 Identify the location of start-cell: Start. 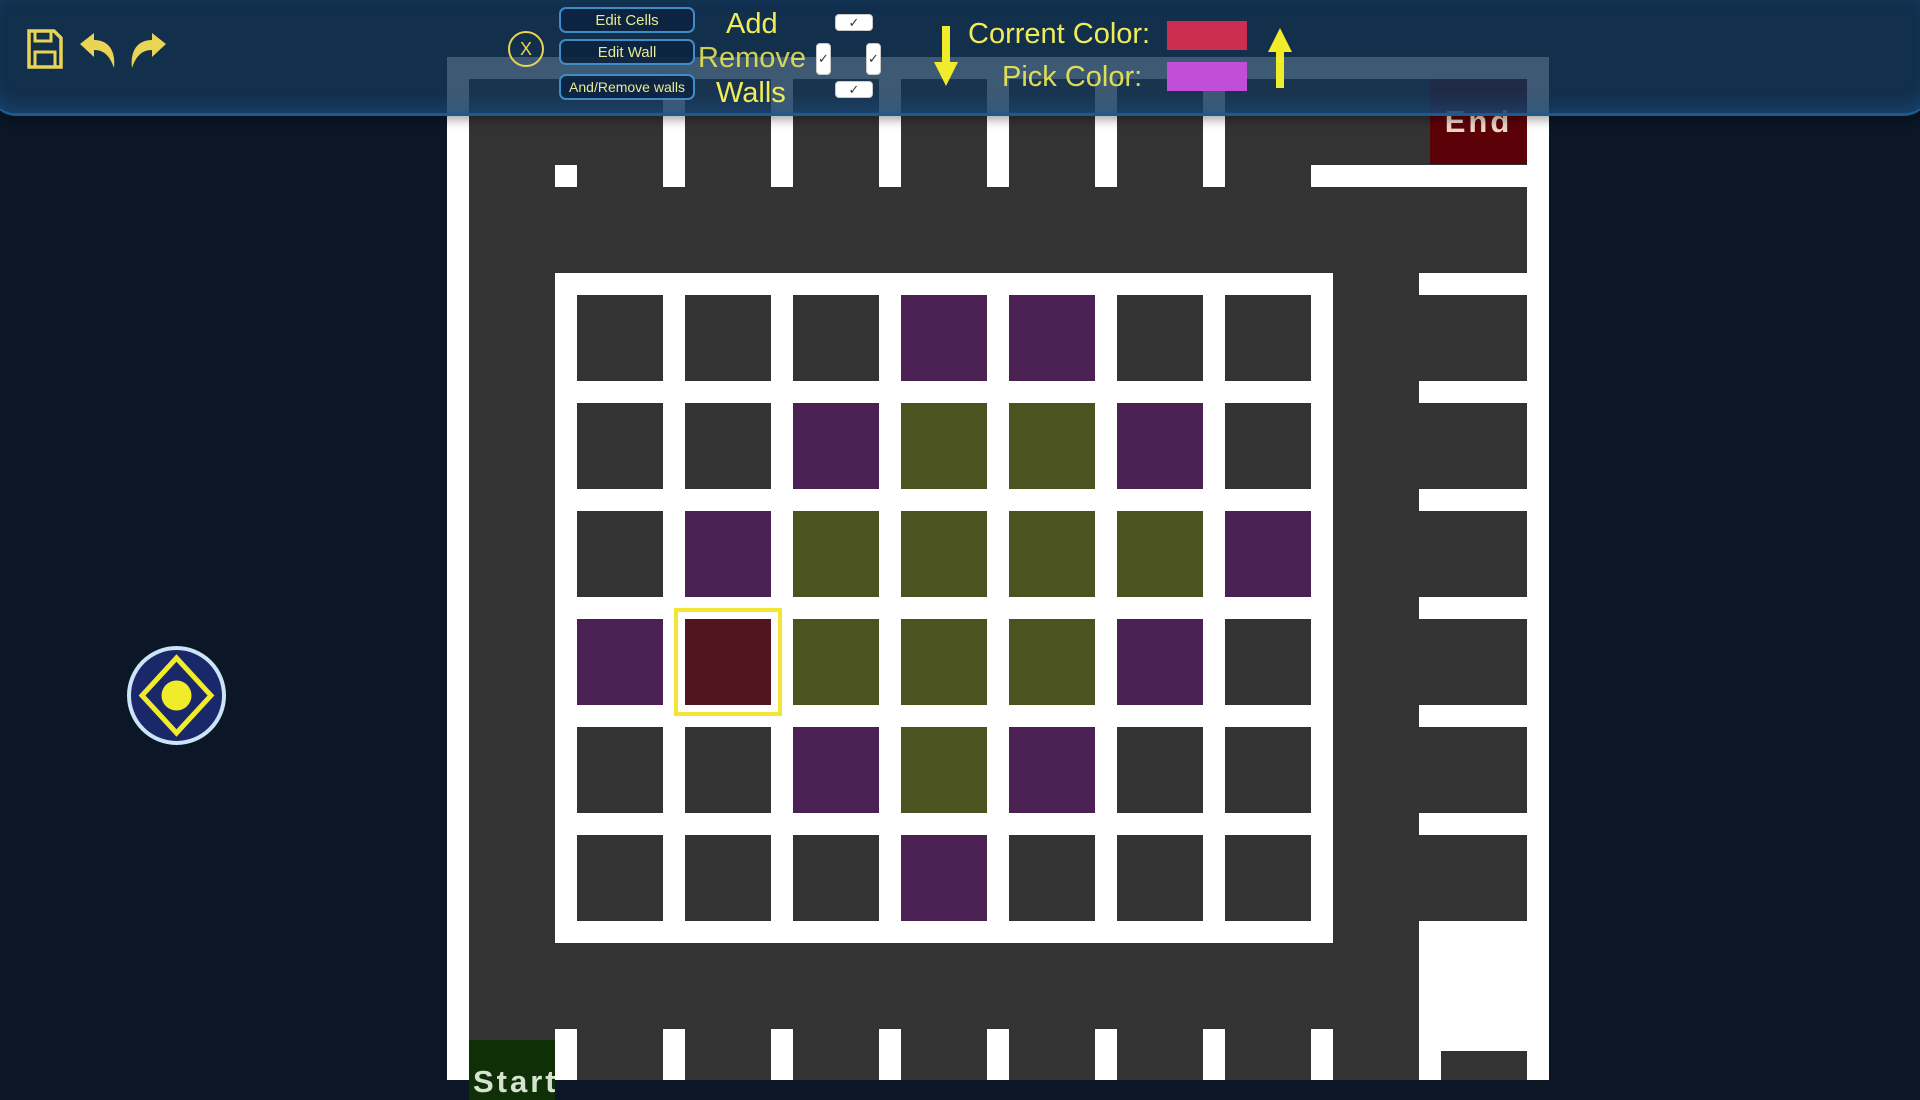
(512, 1070).